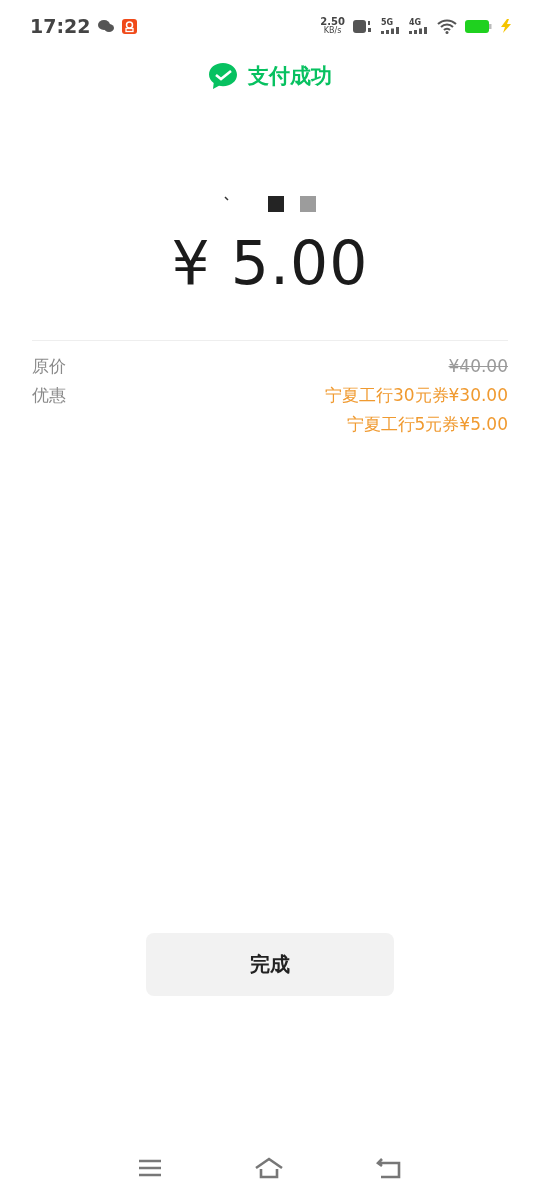 This screenshot has height=1200, width=540. Describe the element at coordinates (60, 26) in the screenshot. I see `status-time: 17:22` at that location.